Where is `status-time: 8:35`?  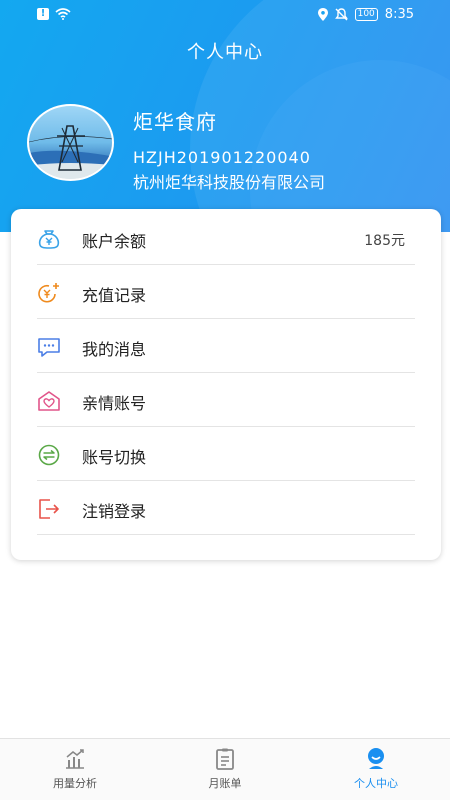 status-time: 8:35 is located at coordinates (399, 14).